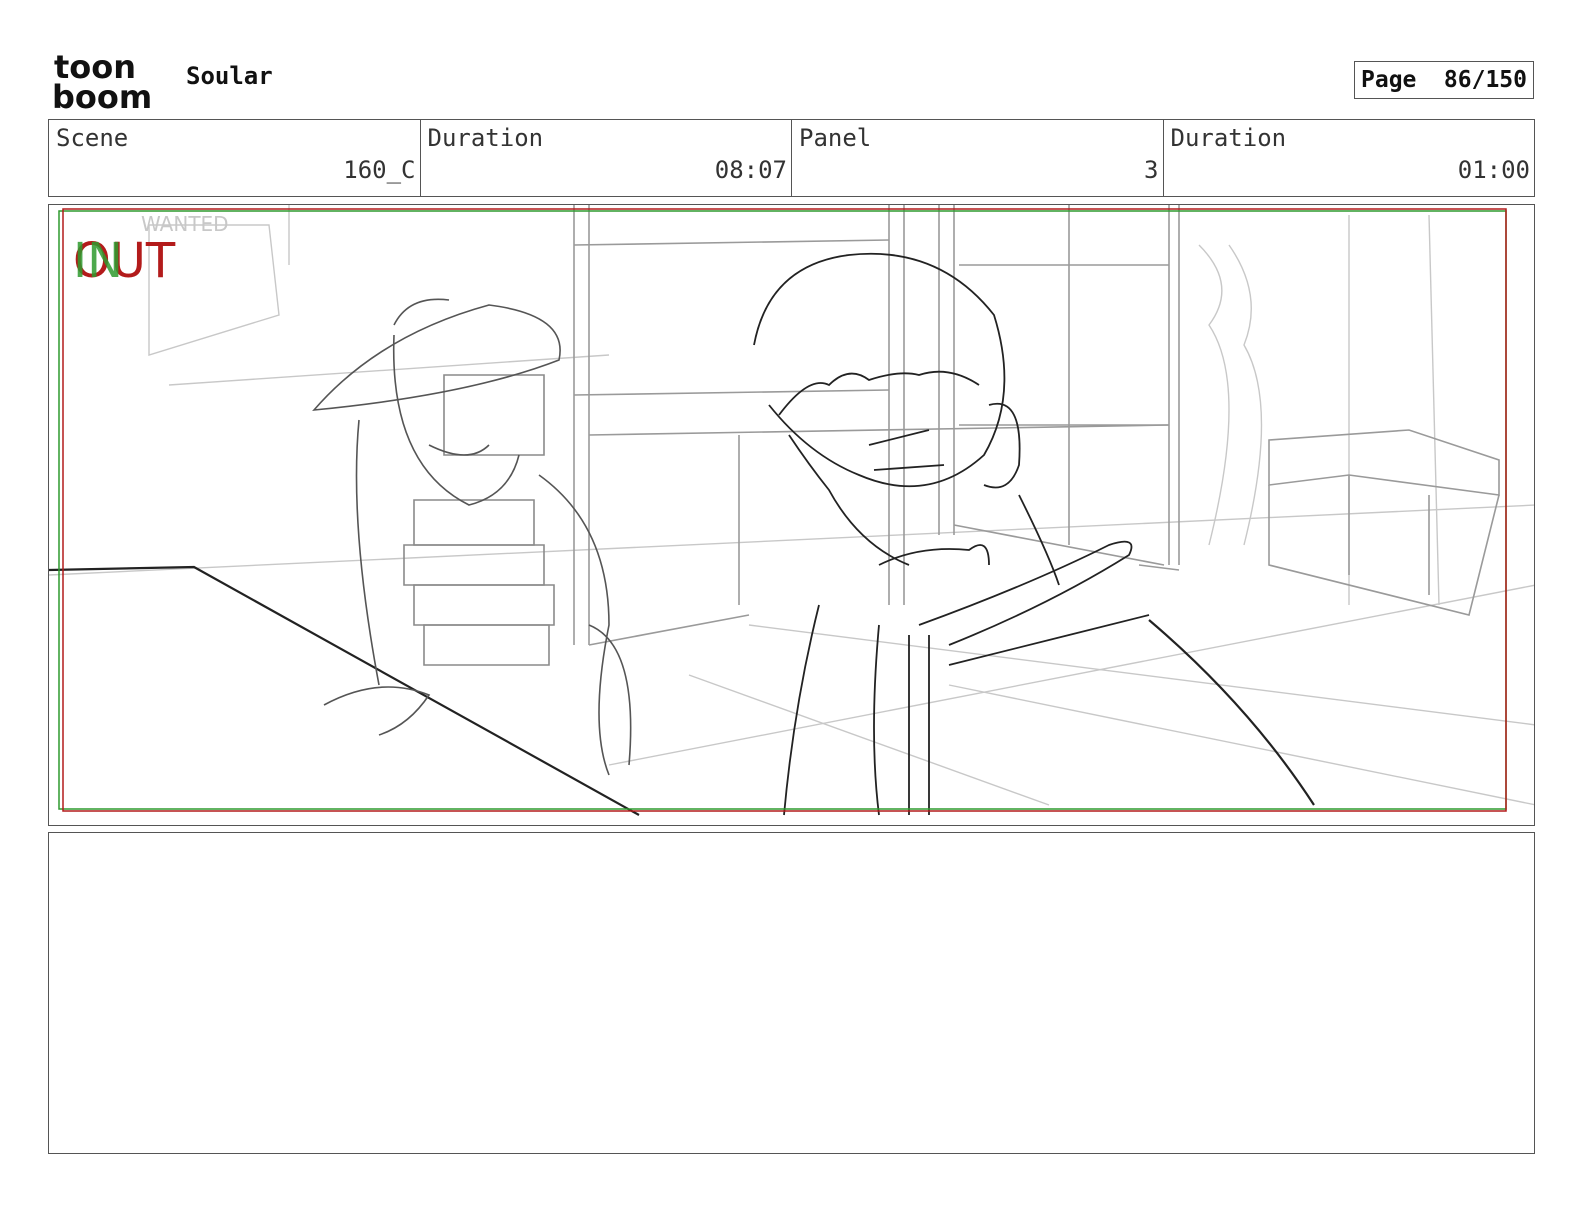 The height and width of the screenshot is (1224, 1584). Describe the element at coordinates (1389, 80) in the screenshot. I see `page-label: Page` at that location.